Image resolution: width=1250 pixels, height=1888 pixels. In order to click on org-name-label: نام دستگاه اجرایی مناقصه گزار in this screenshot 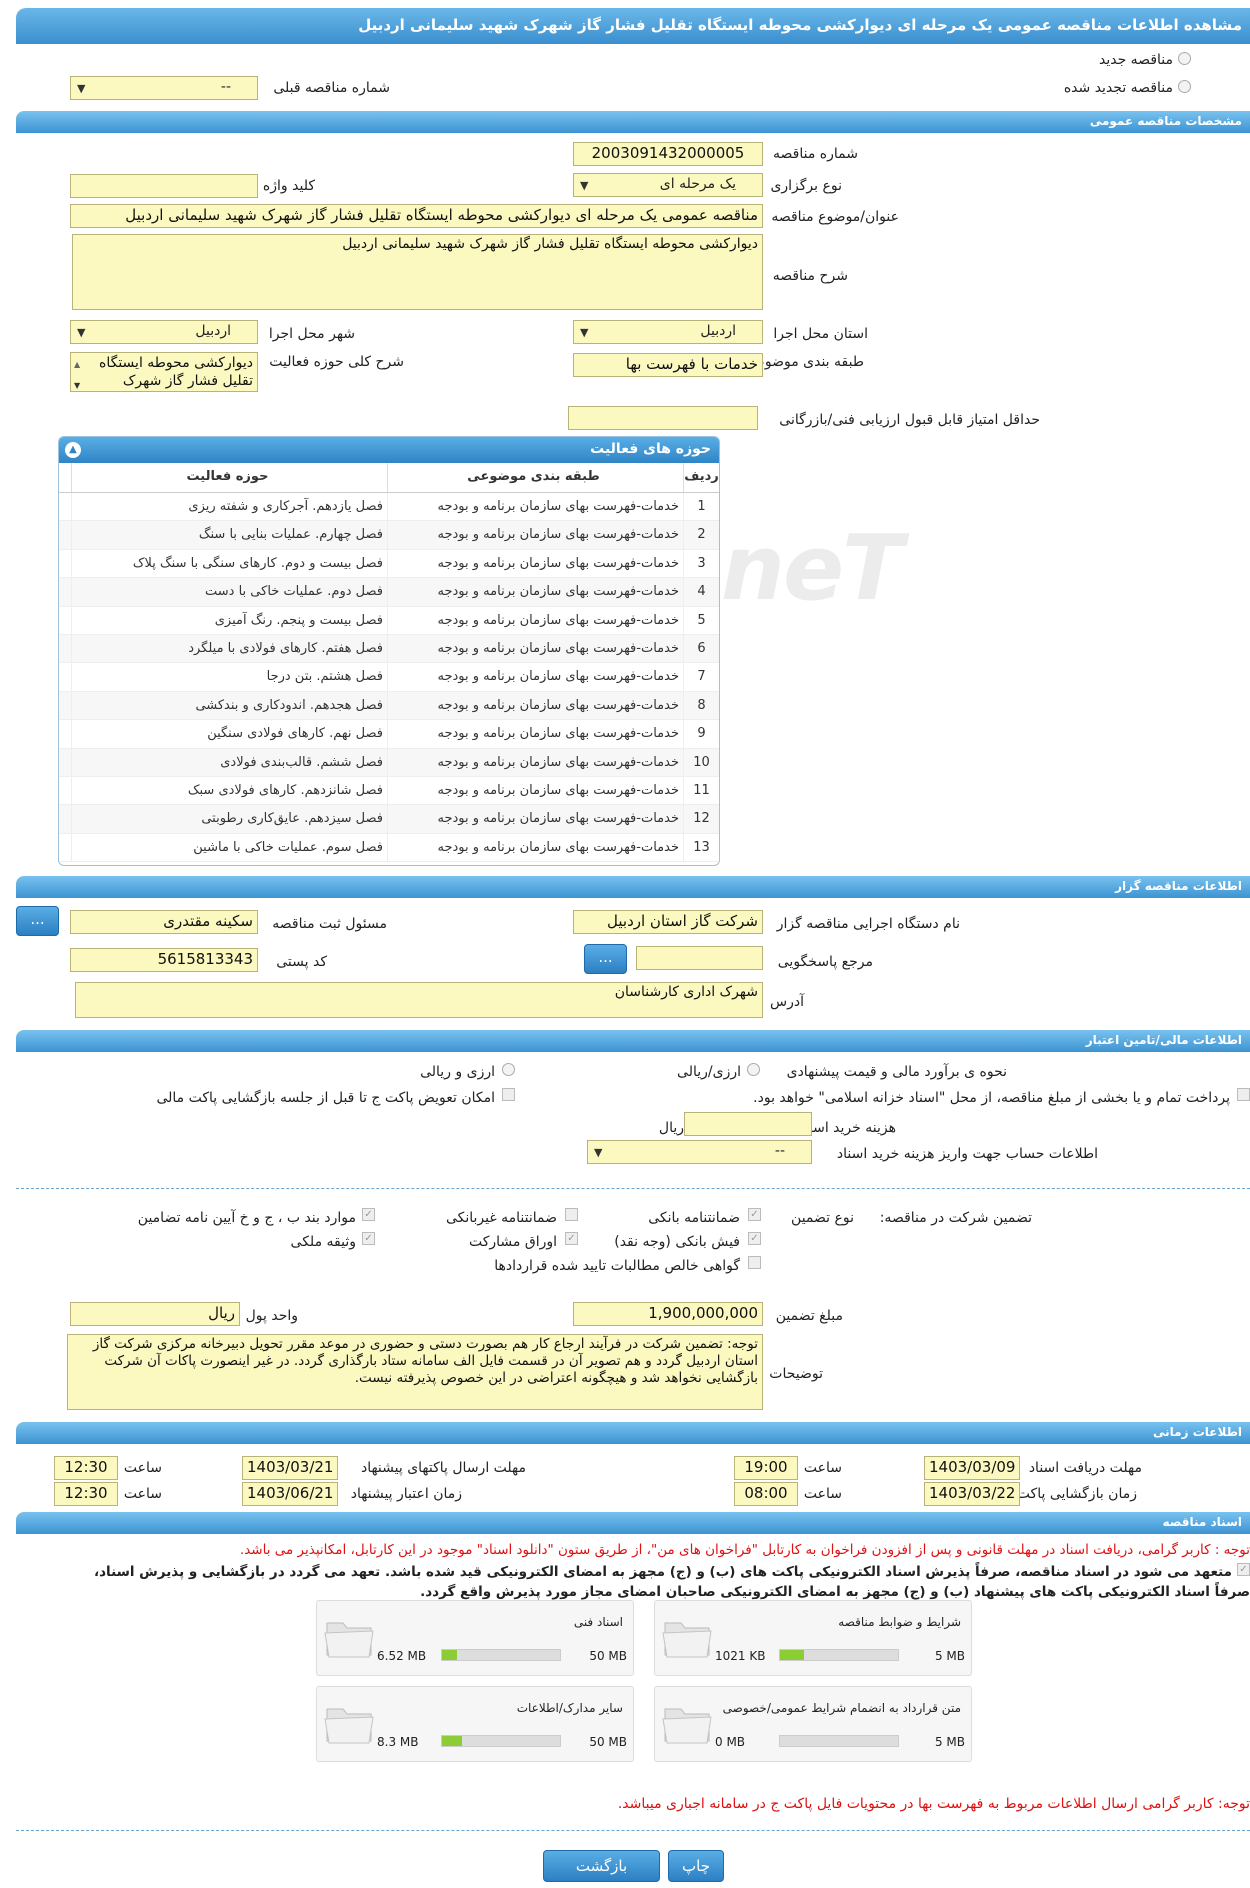, I will do `click(868, 924)`.